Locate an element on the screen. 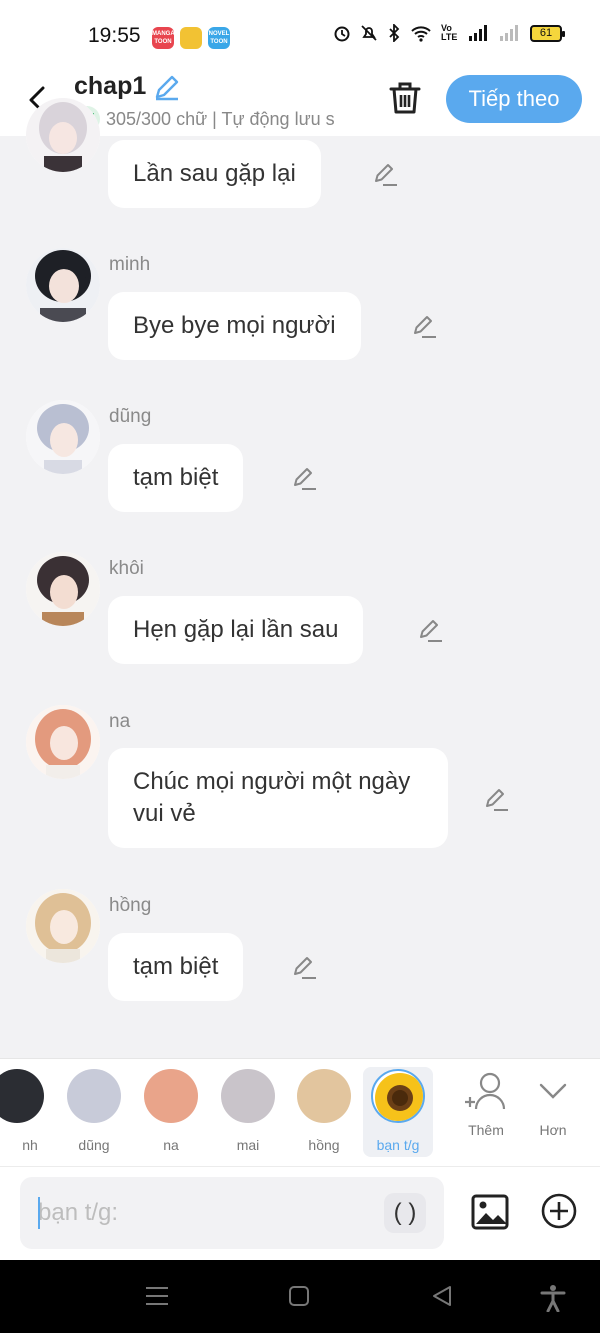 The image size is (600, 1333). add-label: Thêm is located at coordinates (486, 1130).